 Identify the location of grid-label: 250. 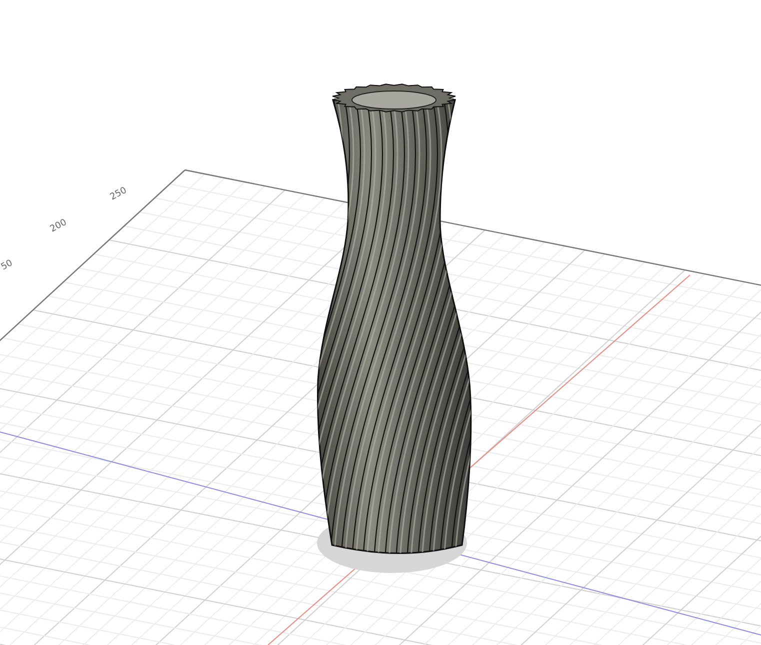
(118, 194).